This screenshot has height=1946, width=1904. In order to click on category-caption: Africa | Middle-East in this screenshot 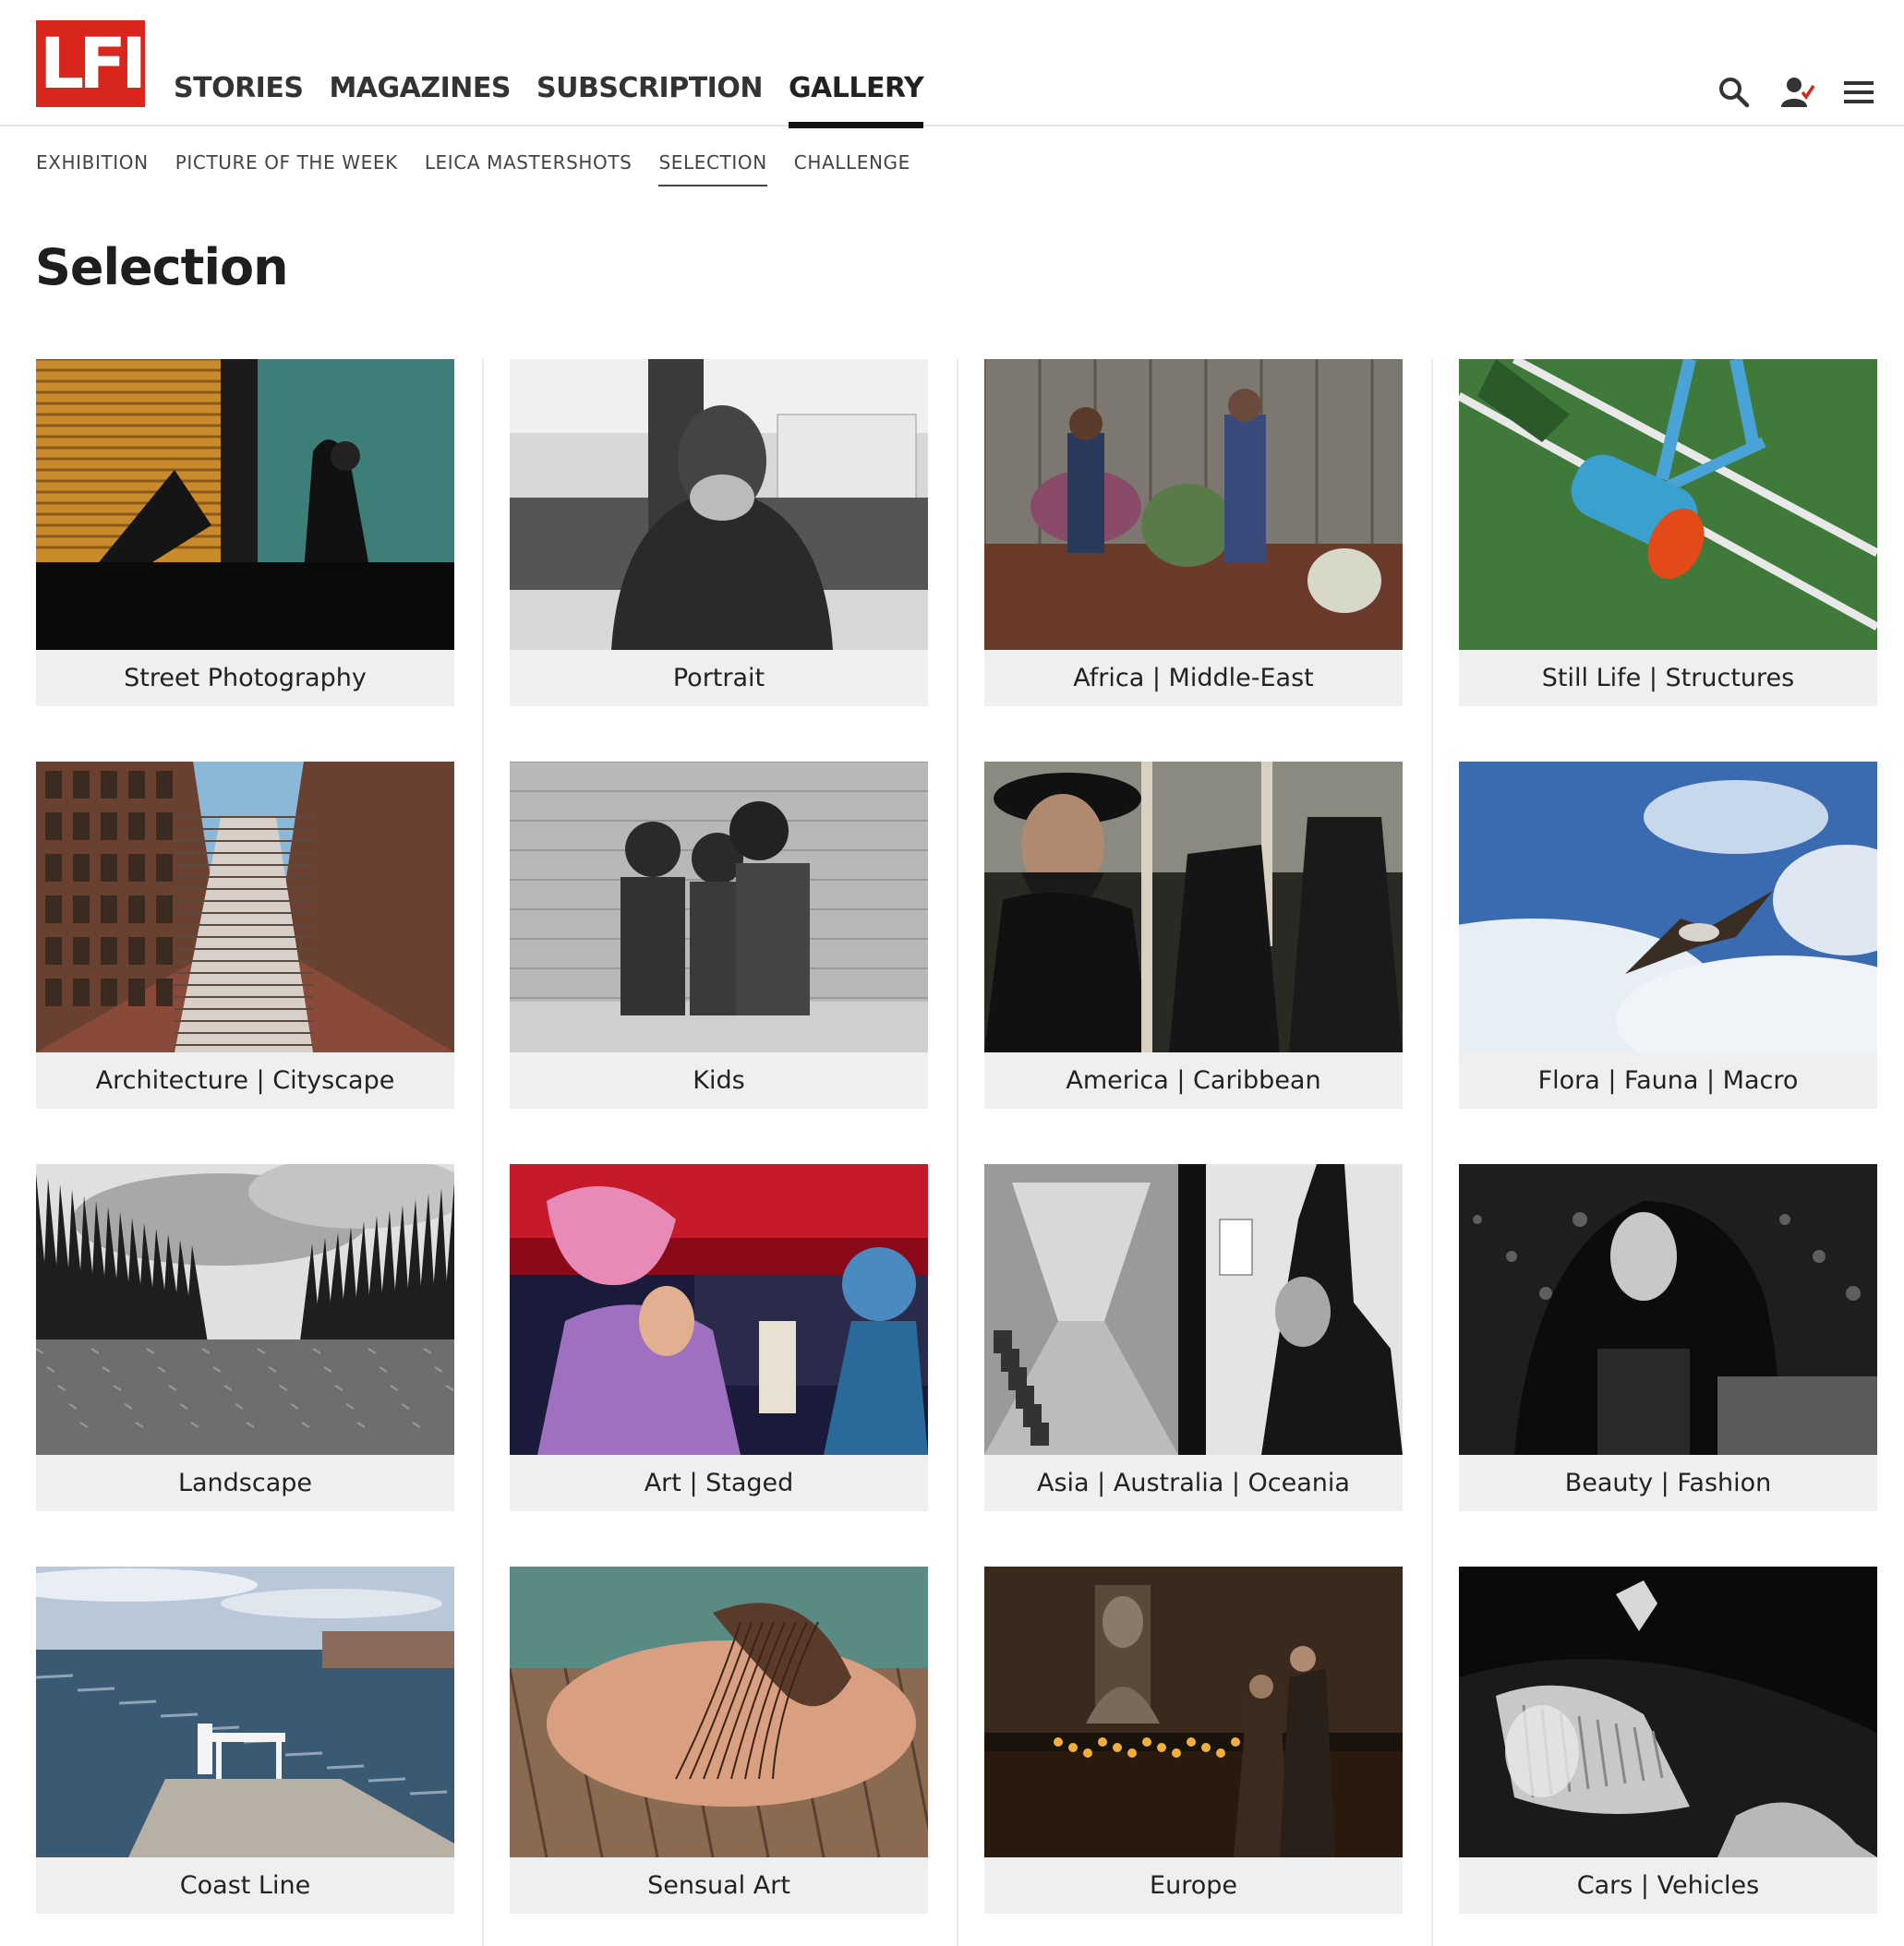, I will do `click(1193, 678)`.